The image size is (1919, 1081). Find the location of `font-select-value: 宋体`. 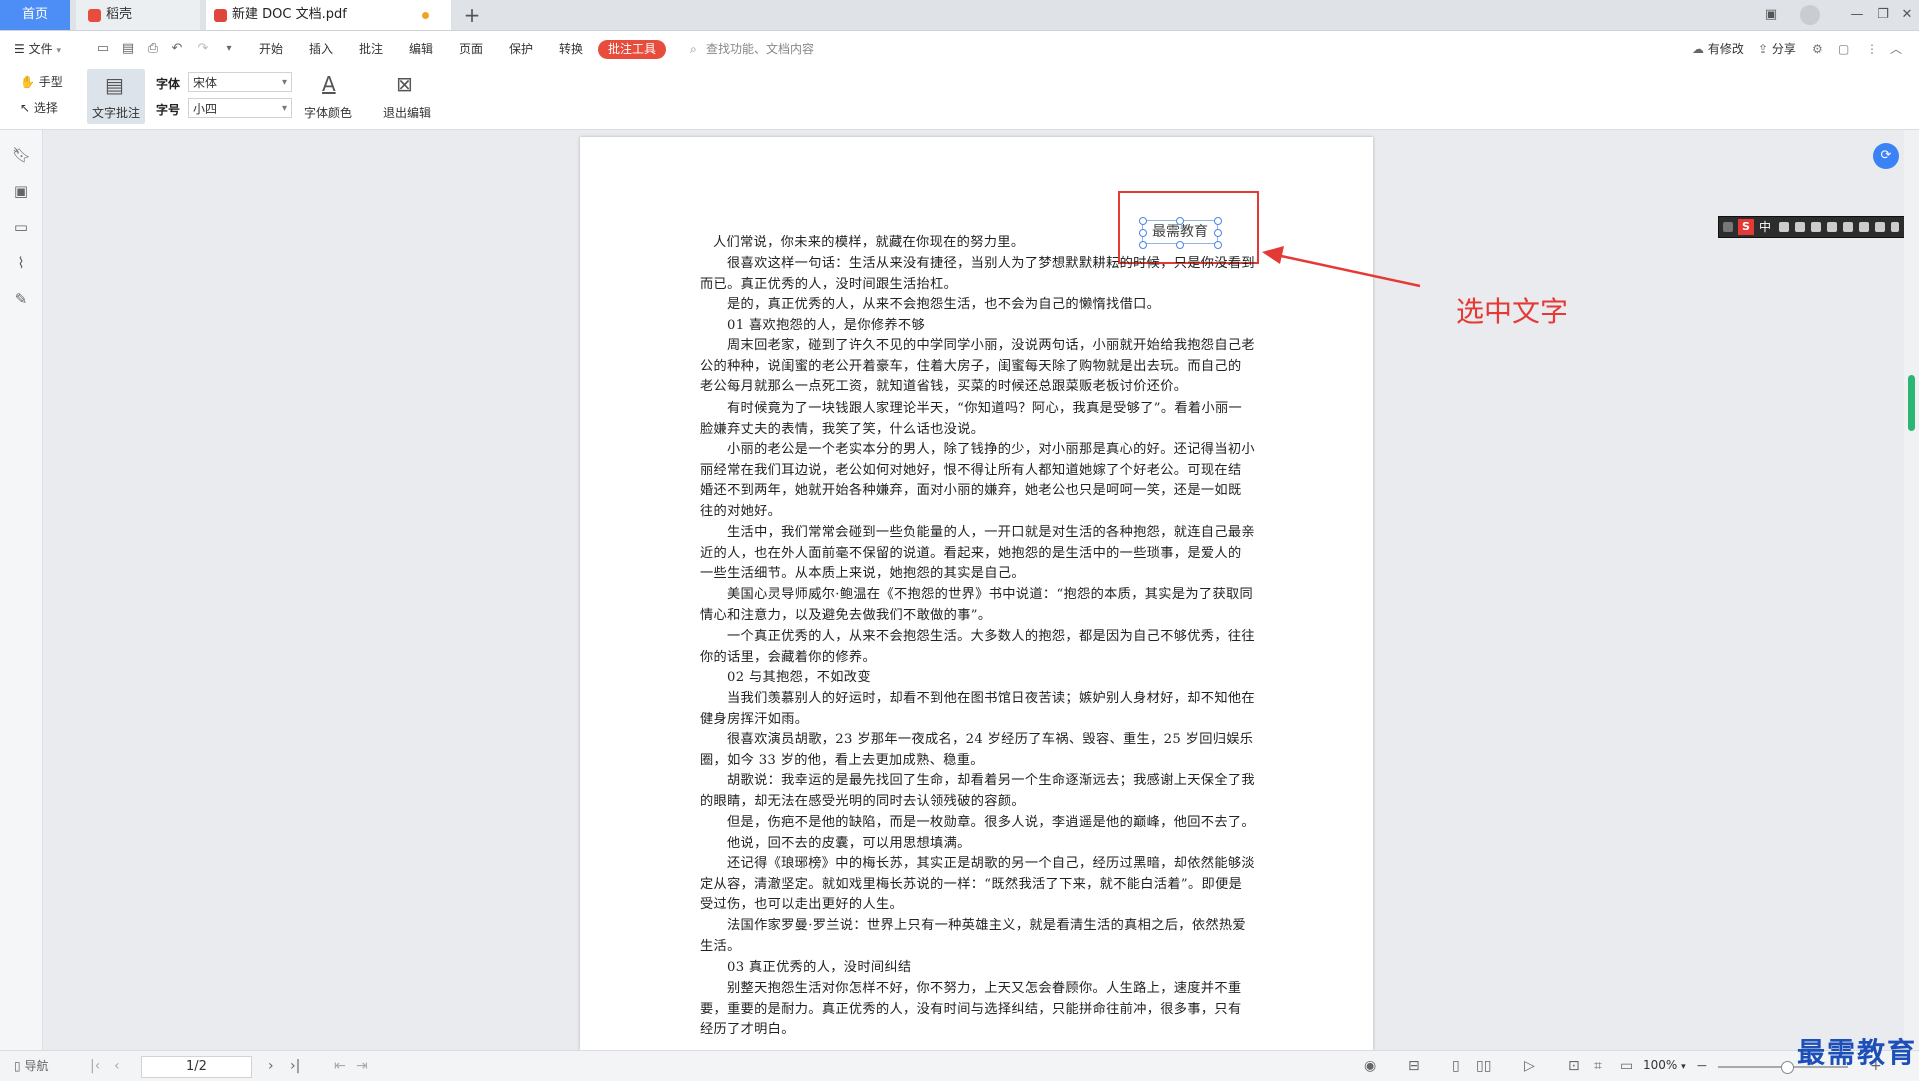

font-select-value: 宋体 is located at coordinates (205, 83).